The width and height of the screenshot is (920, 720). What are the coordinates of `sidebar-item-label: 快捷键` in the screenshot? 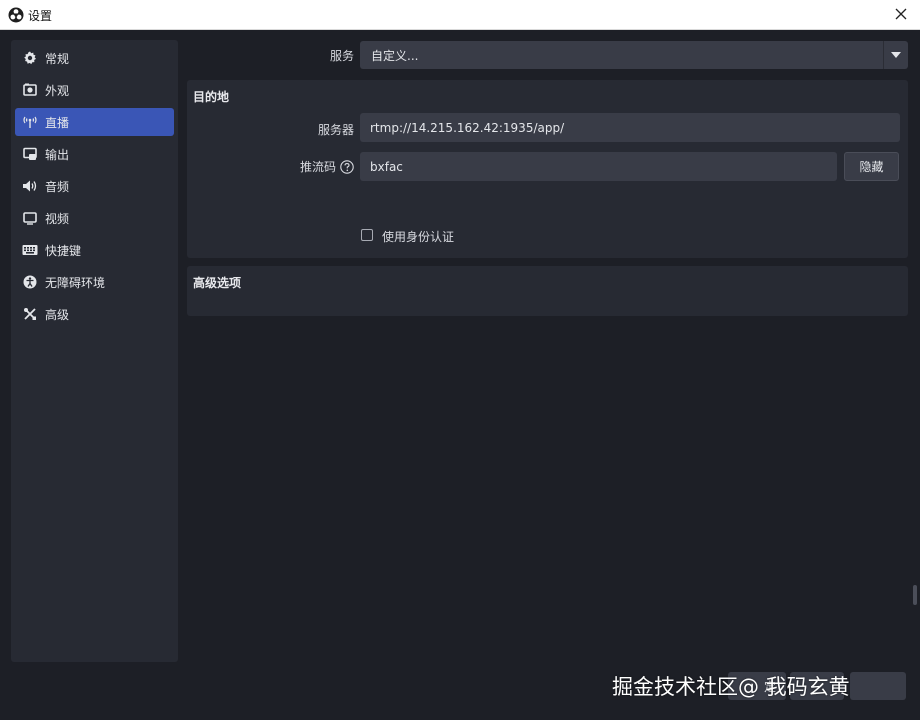 It's located at (63, 250).